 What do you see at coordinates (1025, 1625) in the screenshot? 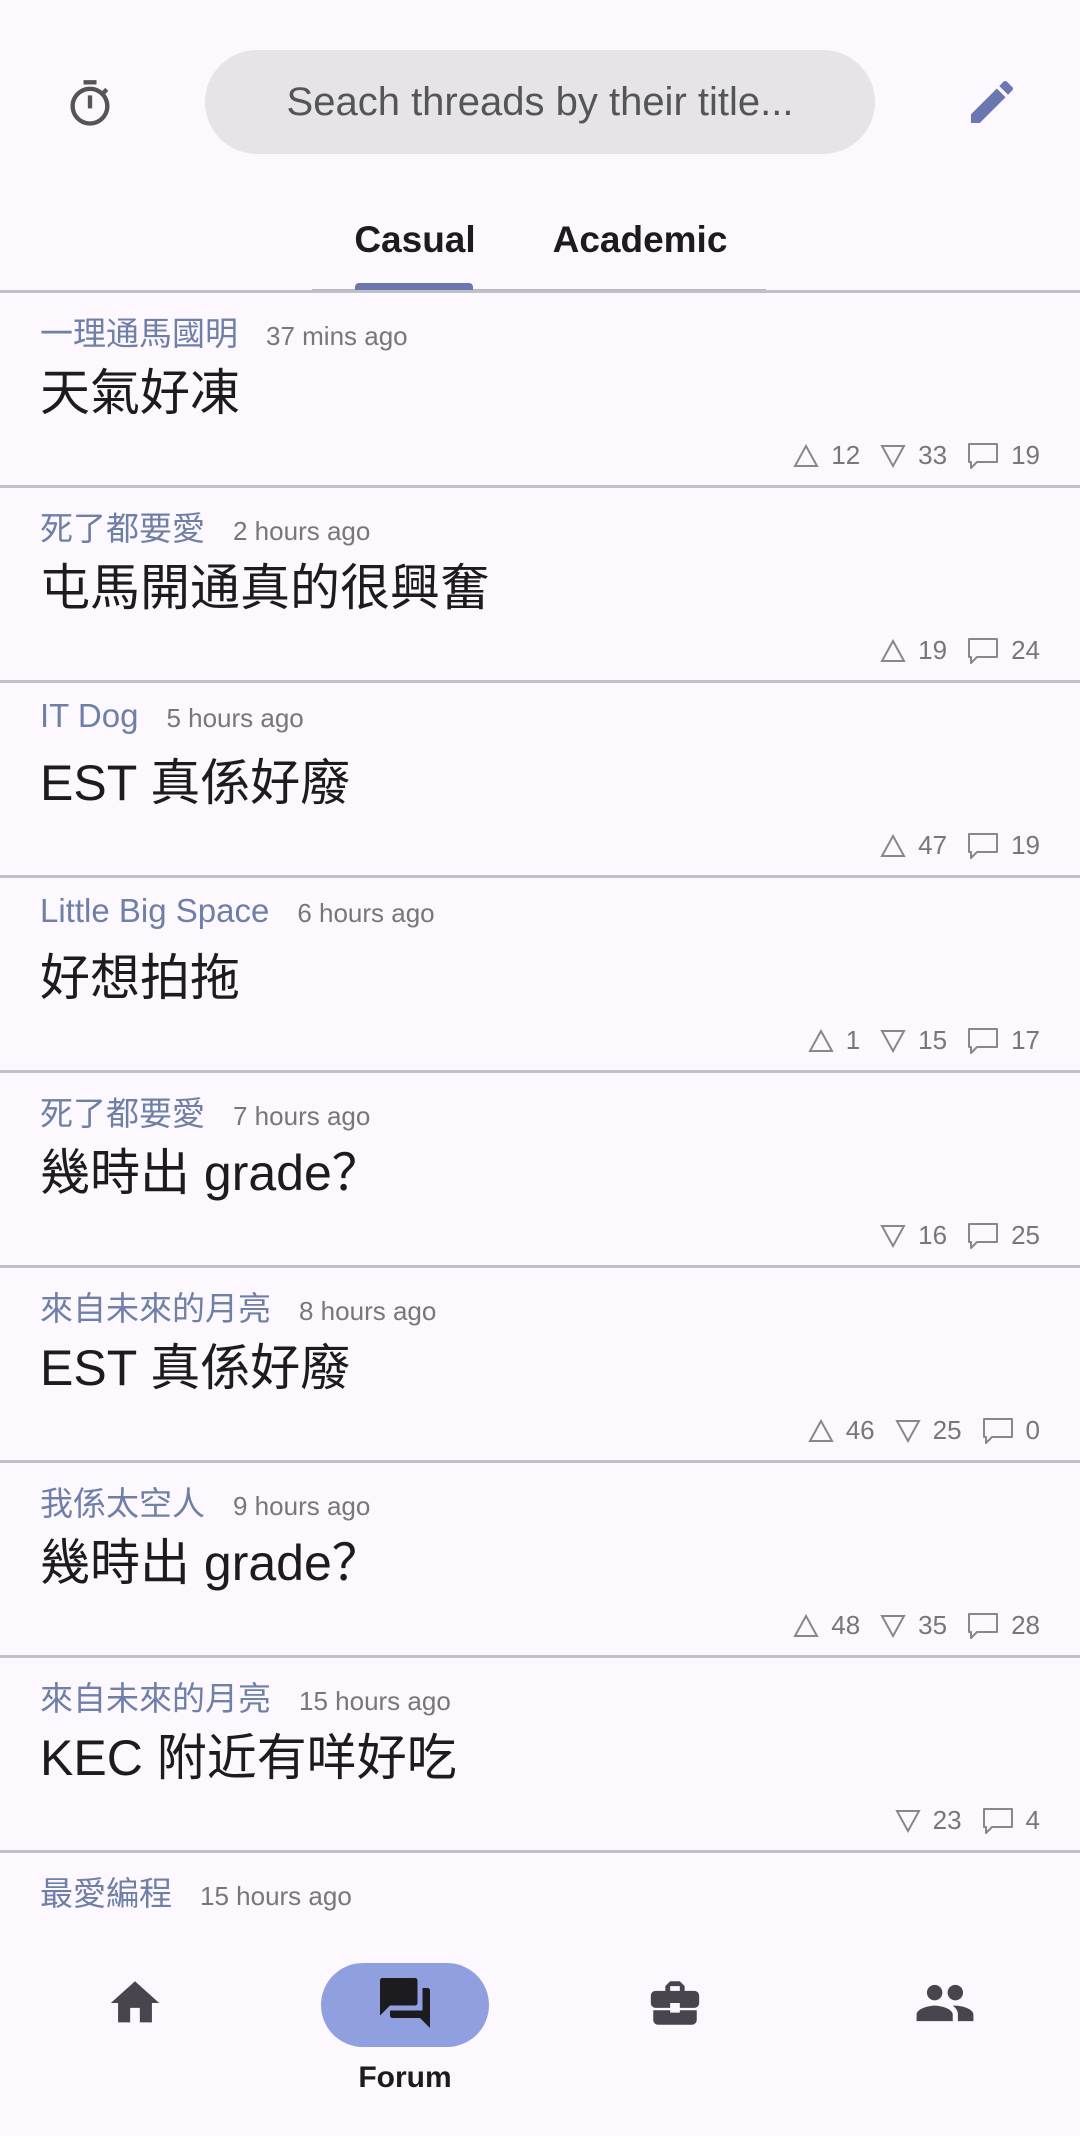
I see `comment-count: 28` at bounding box center [1025, 1625].